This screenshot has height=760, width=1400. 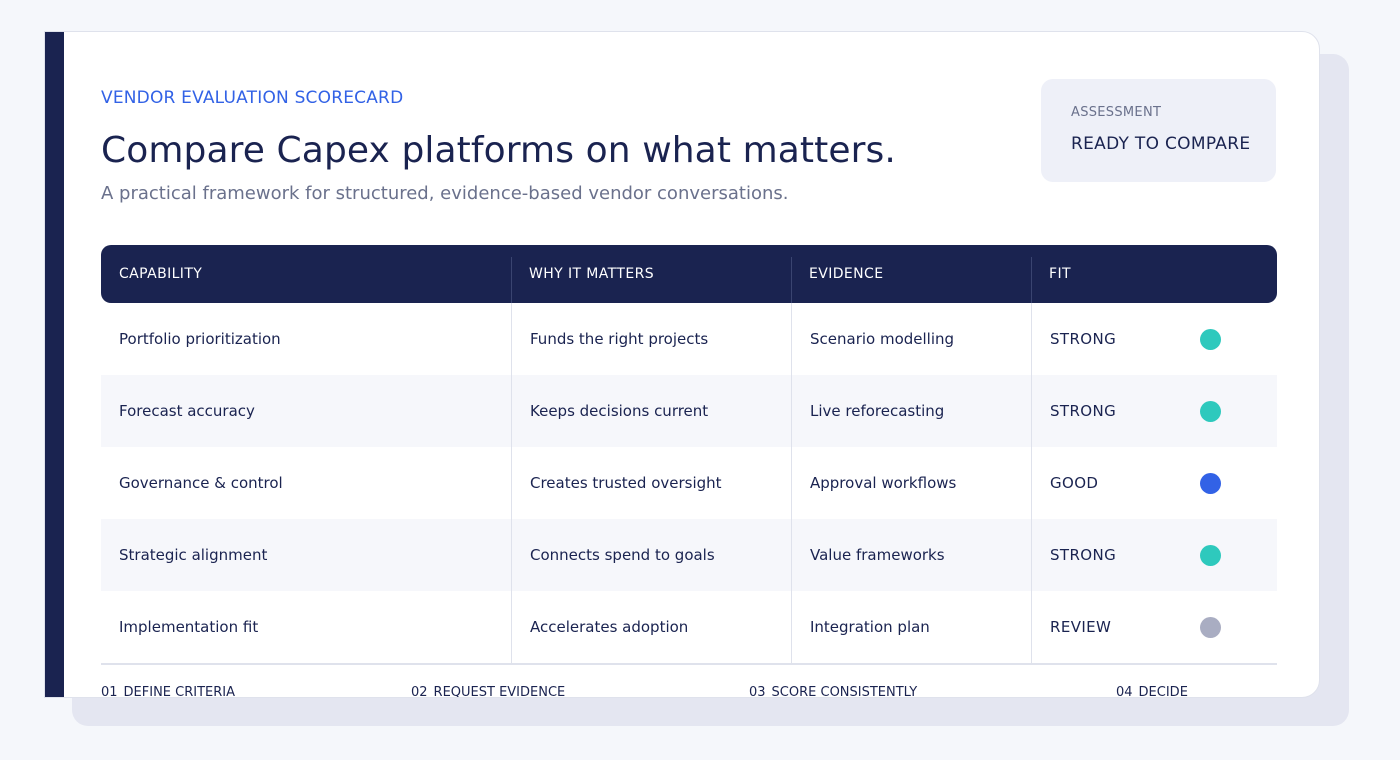 I want to click on step-decide: 04 DECIDE, so click(x=1152, y=691).